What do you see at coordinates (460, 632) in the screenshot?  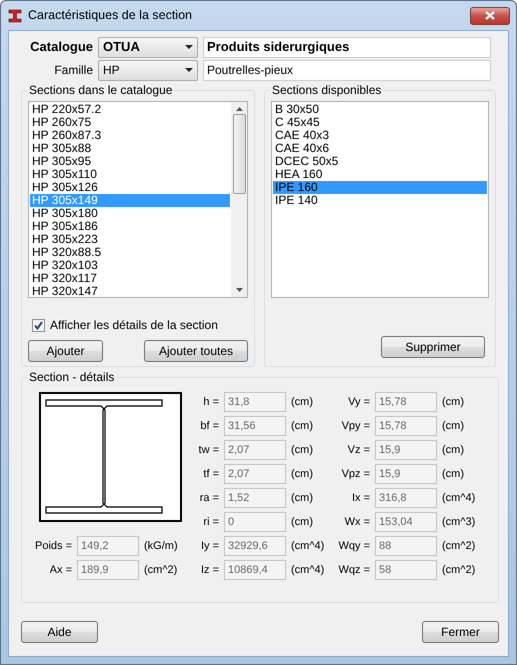 I see `dialog-button: Fermer` at bounding box center [460, 632].